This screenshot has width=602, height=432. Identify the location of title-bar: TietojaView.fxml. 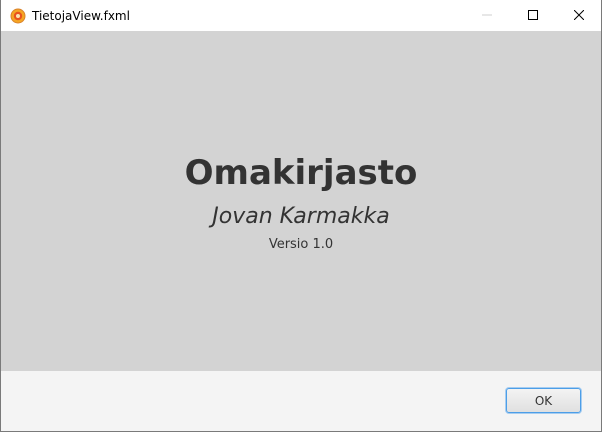
(301, 15).